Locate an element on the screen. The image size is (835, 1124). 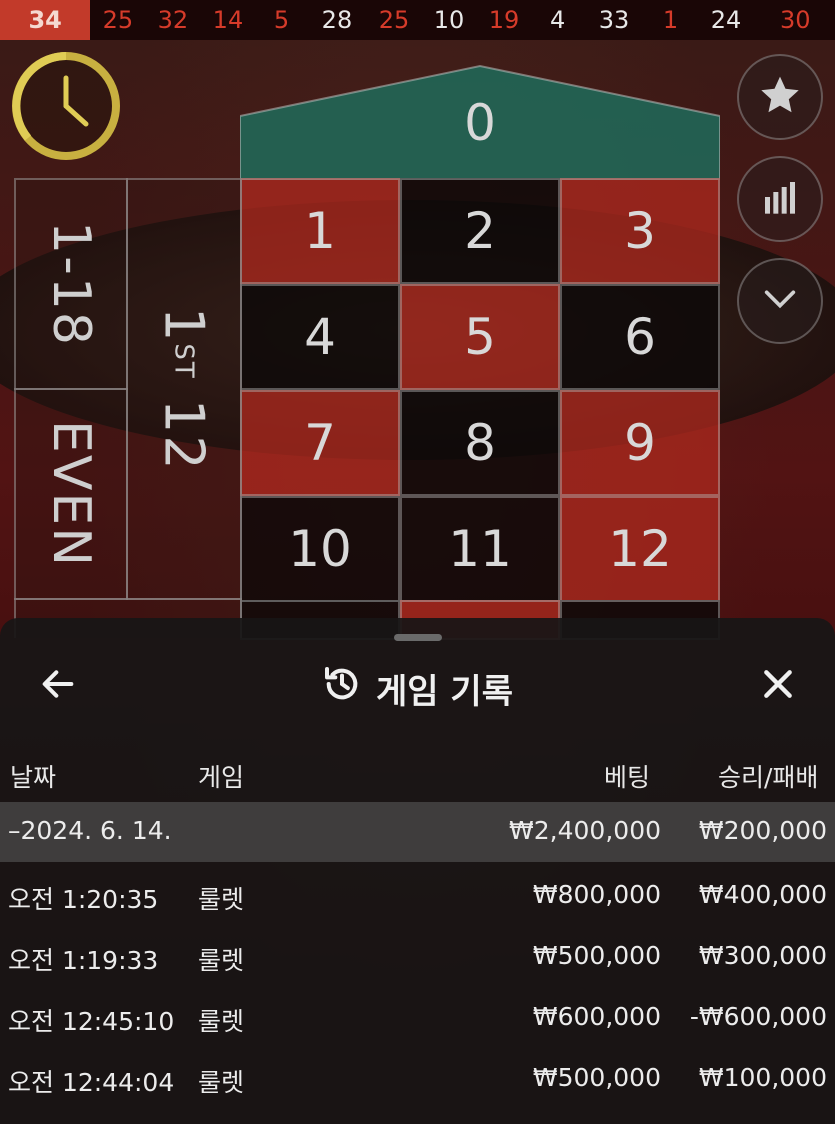
bet-number-1: 1 is located at coordinates (320, 231).